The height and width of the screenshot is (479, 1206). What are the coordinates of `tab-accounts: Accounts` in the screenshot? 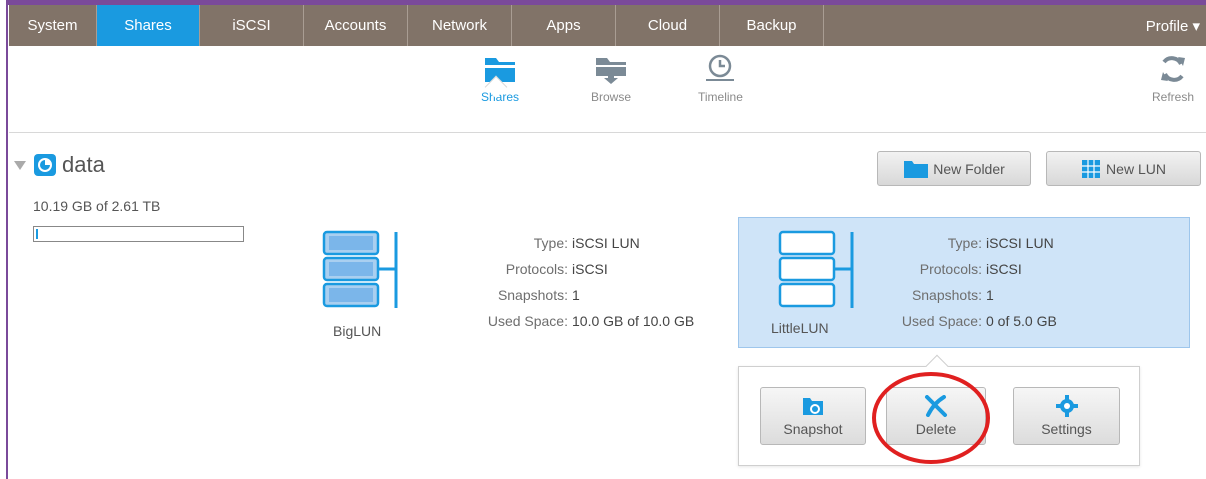 It's located at (356, 25).